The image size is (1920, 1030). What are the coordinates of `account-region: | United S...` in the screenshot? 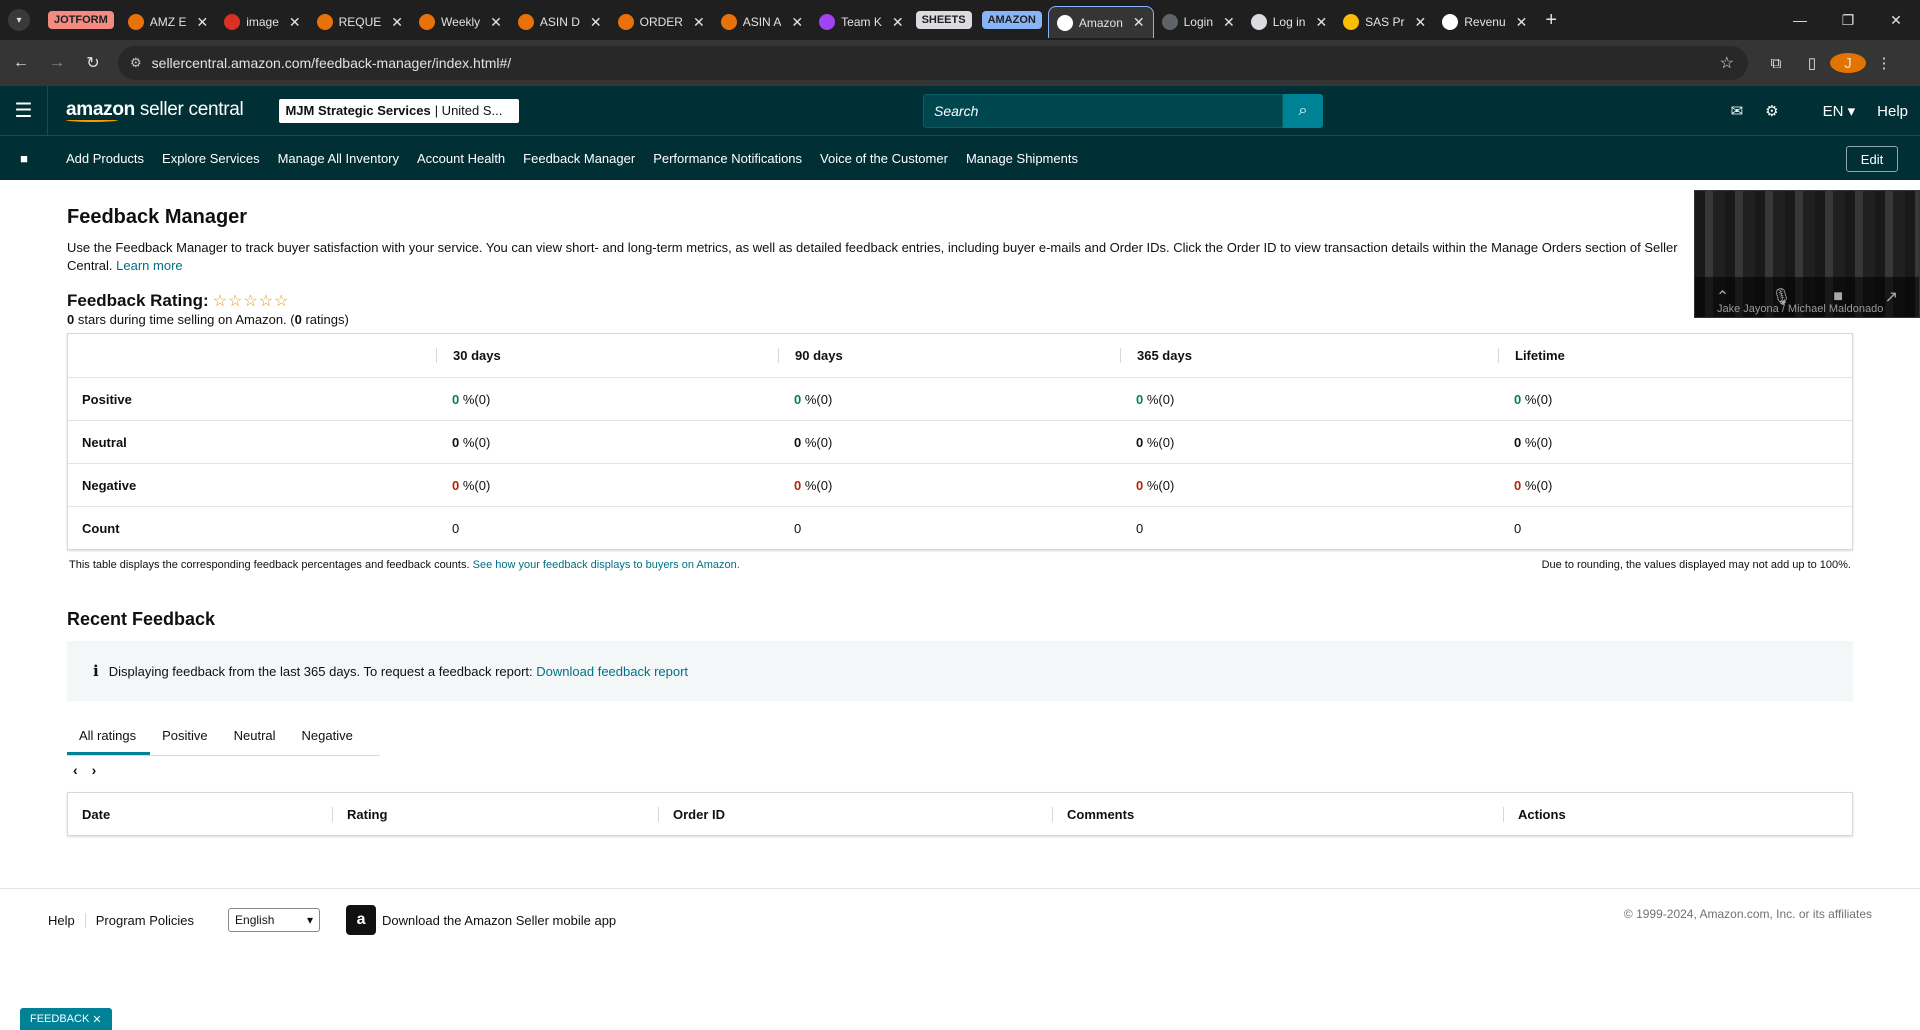 It's located at (468, 110).